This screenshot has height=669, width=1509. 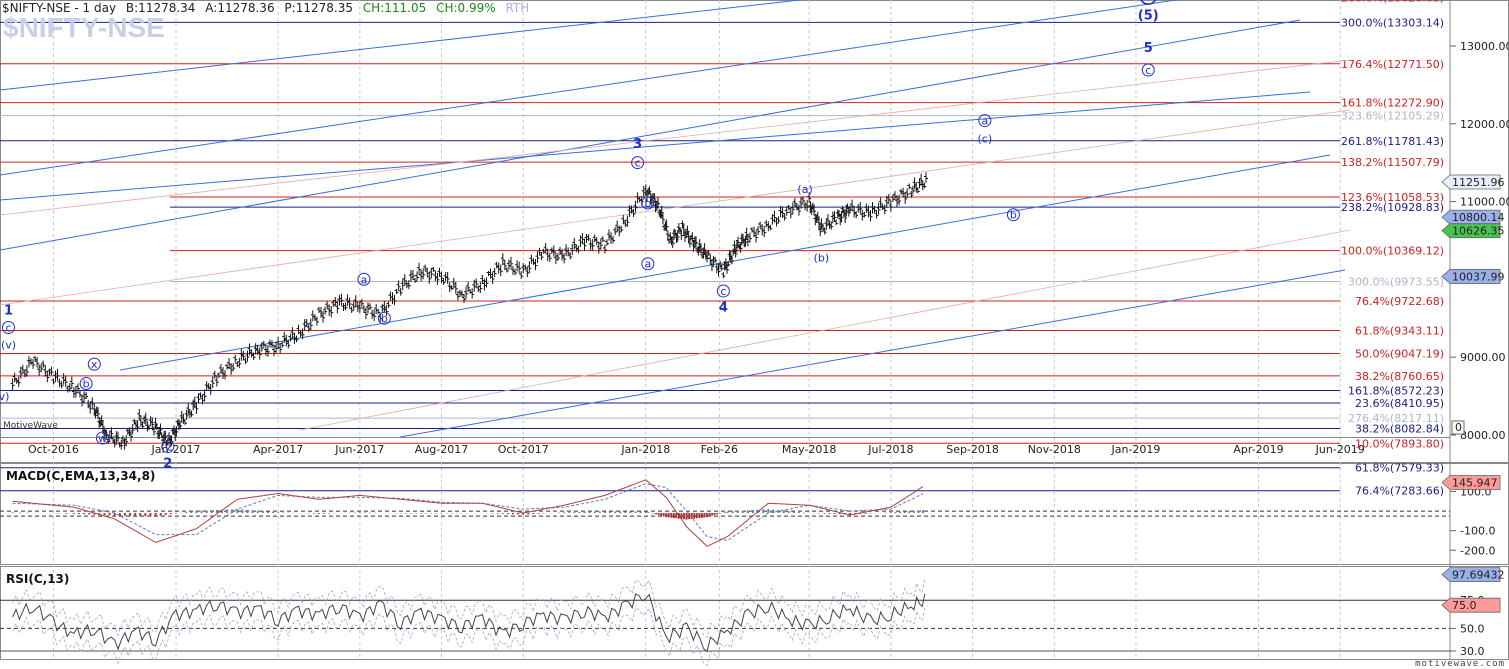 I want to click on current-price-tag: 11251.96, so click(x=1473, y=182).